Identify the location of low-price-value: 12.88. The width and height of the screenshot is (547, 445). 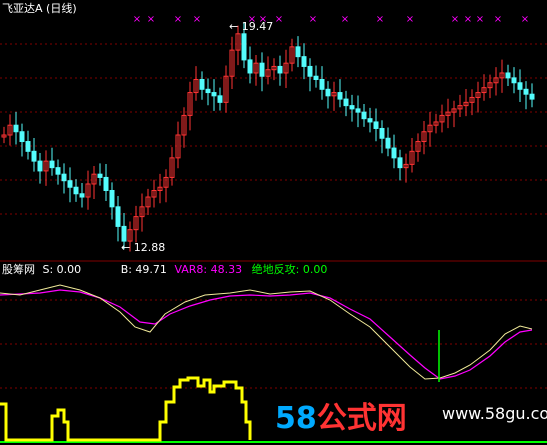
(149, 247).